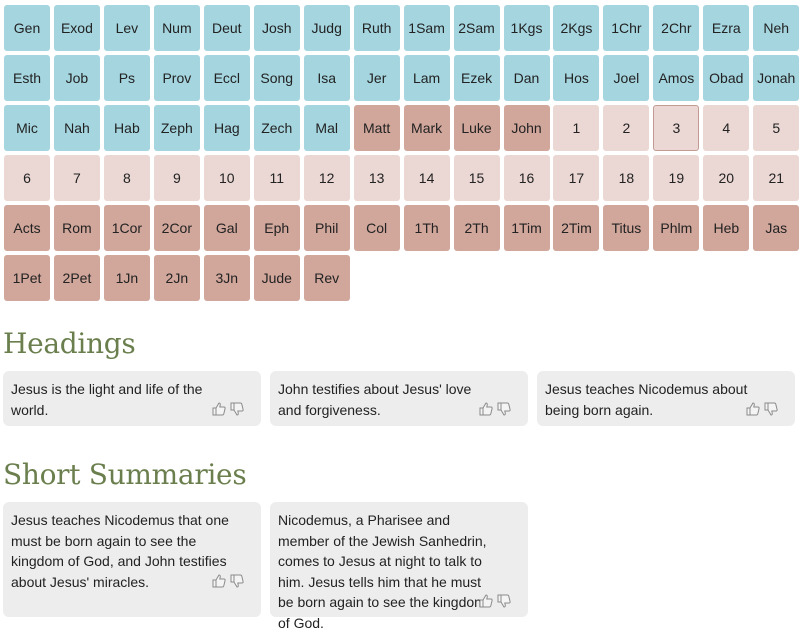 This screenshot has width=800, height=633. I want to click on book-tile: Phil, so click(326, 228).